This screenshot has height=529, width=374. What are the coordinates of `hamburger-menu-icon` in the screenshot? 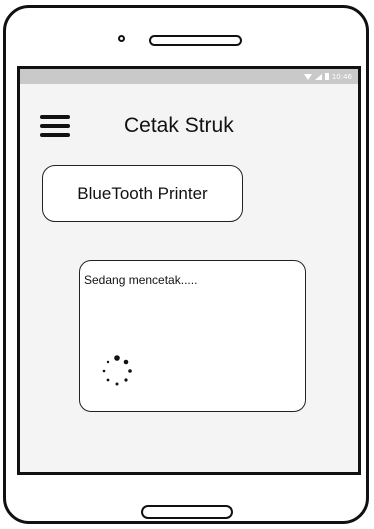 It's located at (55, 127).